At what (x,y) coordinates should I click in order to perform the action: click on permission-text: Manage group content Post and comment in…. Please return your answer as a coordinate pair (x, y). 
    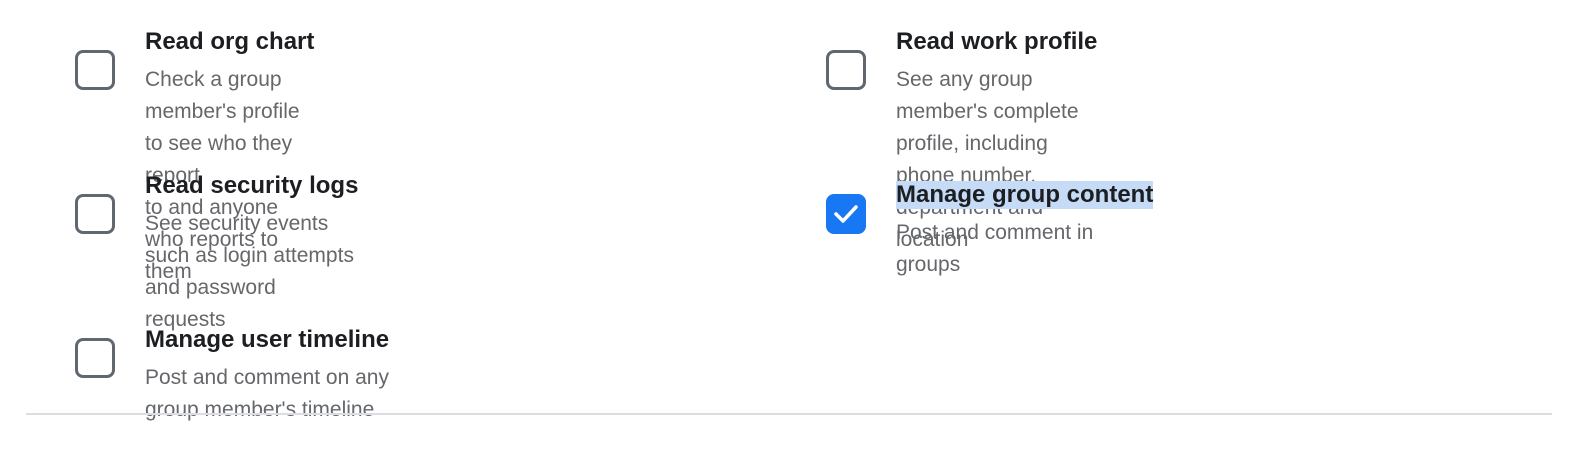
    Looking at the image, I should click on (1025, 231).